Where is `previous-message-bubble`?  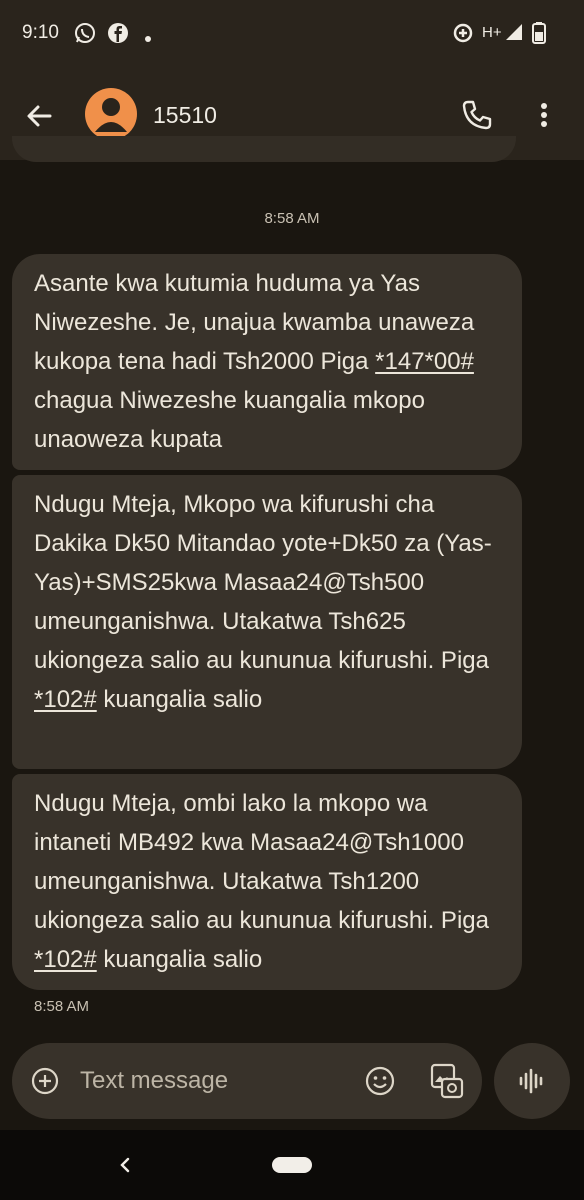
previous-message-bubble is located at coordinates (264, 149).